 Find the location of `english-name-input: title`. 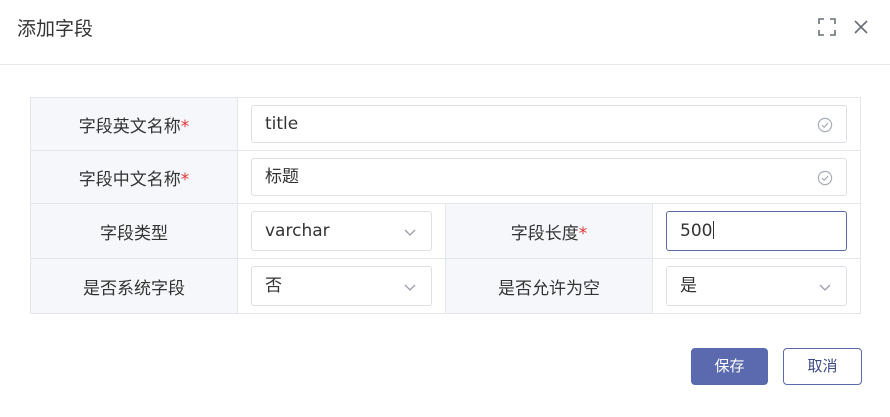

english-name-input: title is located at coordinates (549, 124).